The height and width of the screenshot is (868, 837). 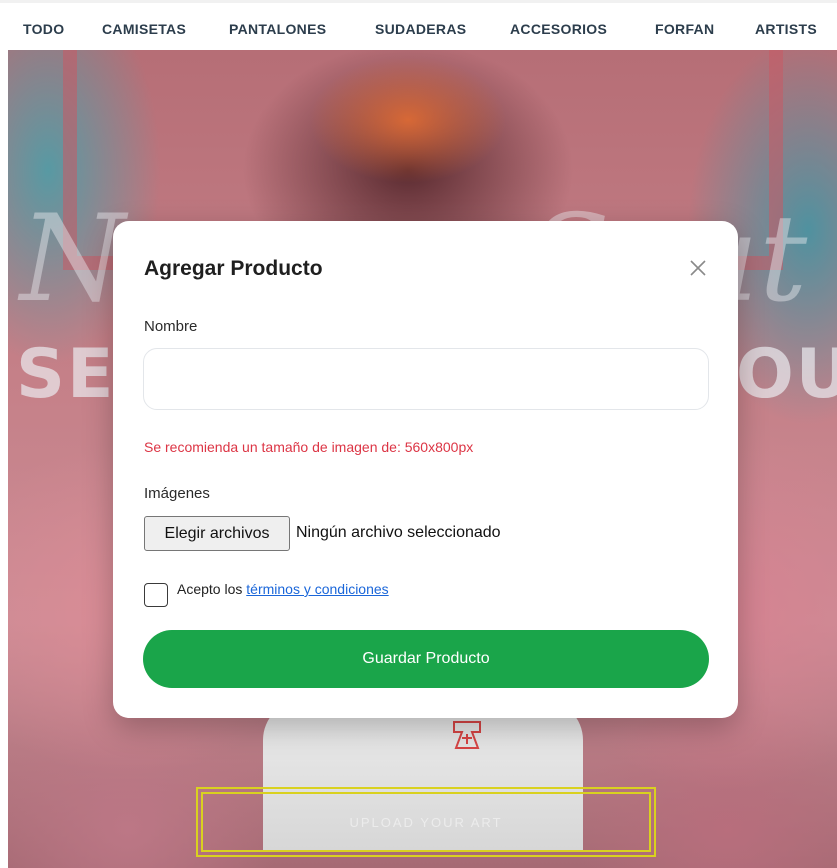 I want to click on terms-checkbox, so click(x=156, y=595).